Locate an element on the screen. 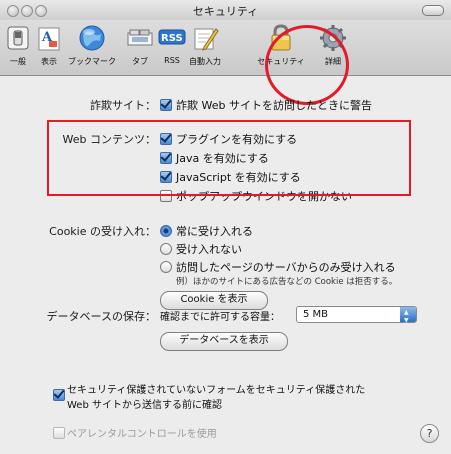 Image resolution: width=451 pixels, height=454 pixels. tab-autofill: 自動入力 is located at coordinates (205, 45).